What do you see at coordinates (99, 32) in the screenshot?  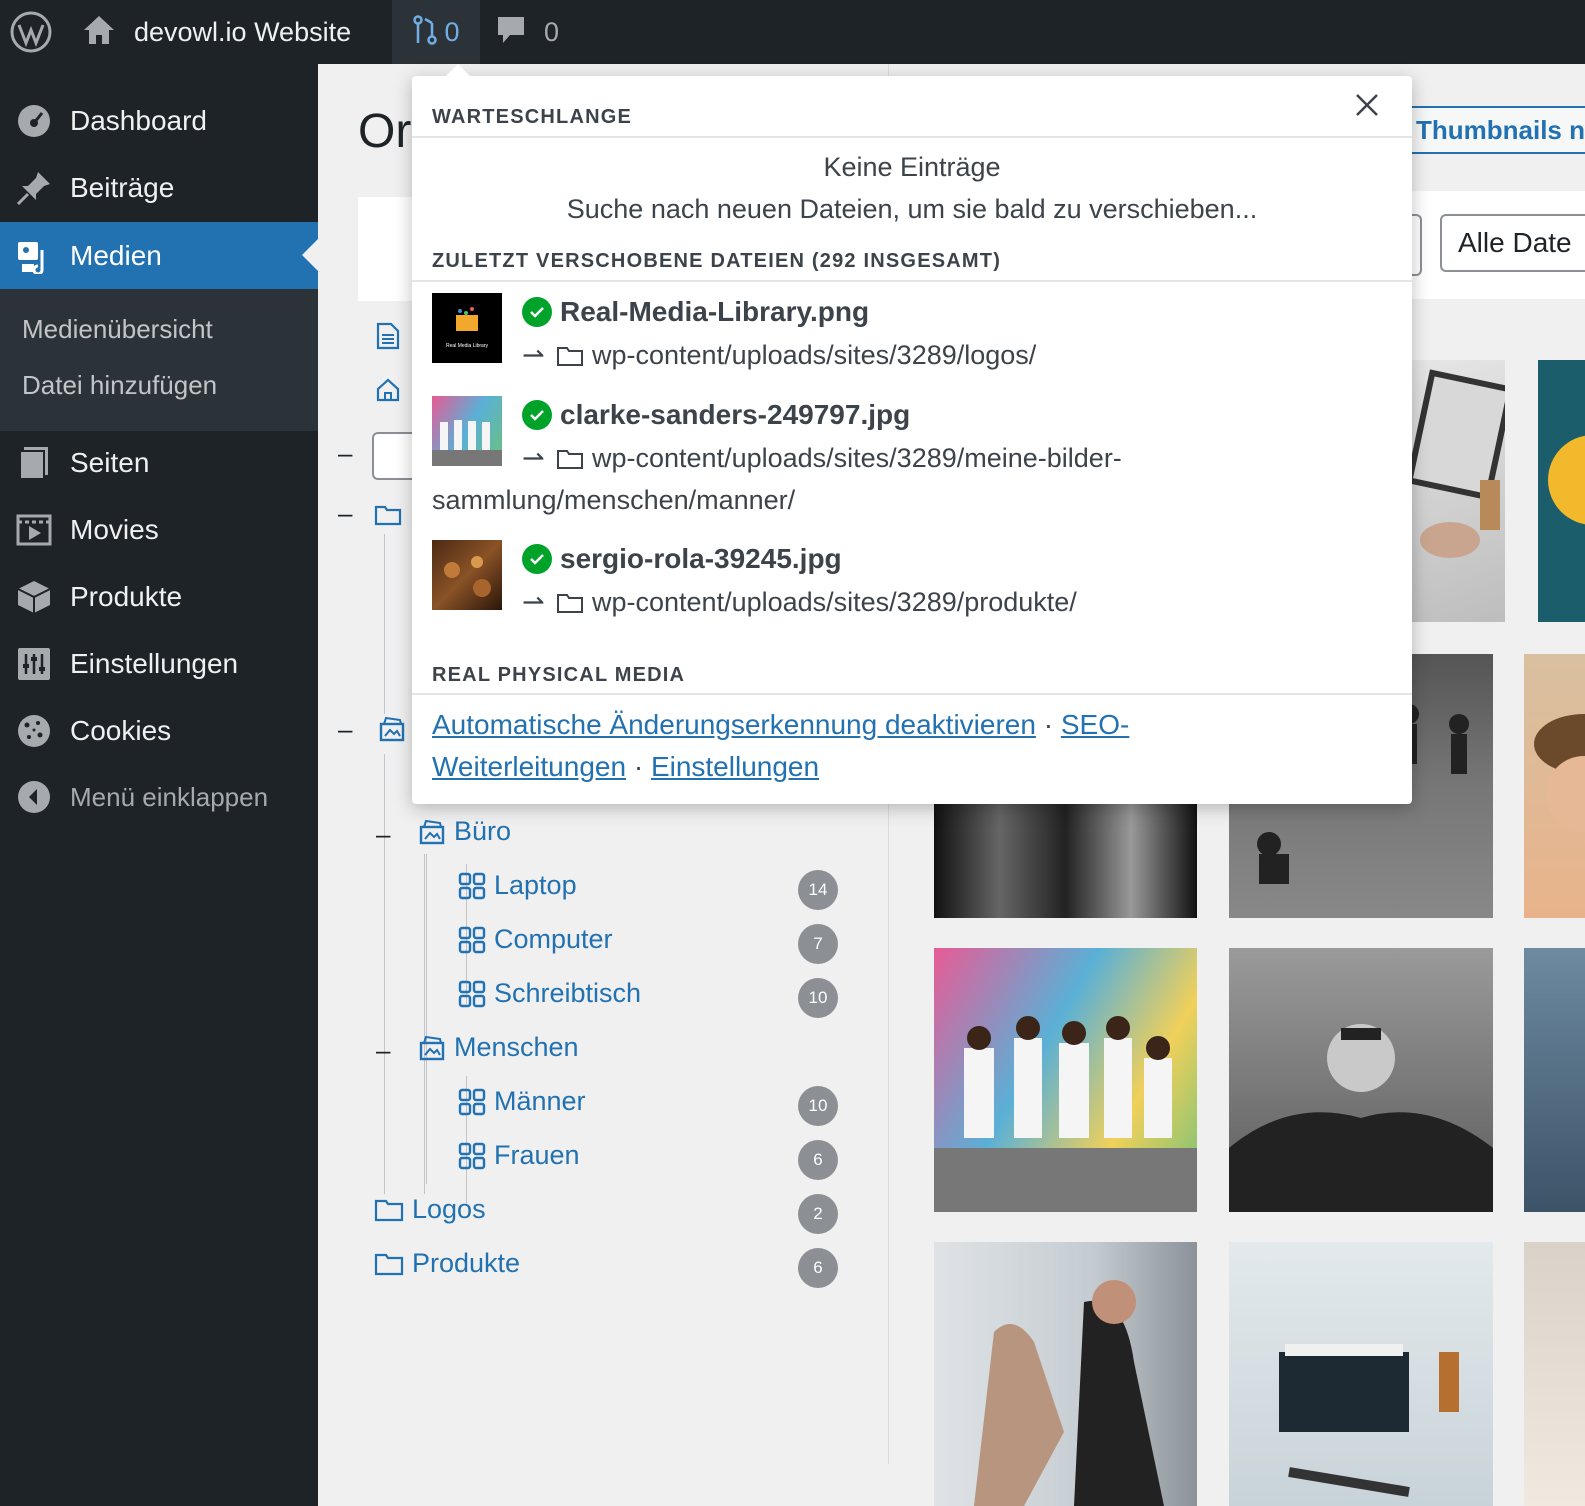 I see `home-icon` at bounding box center [99, 32].